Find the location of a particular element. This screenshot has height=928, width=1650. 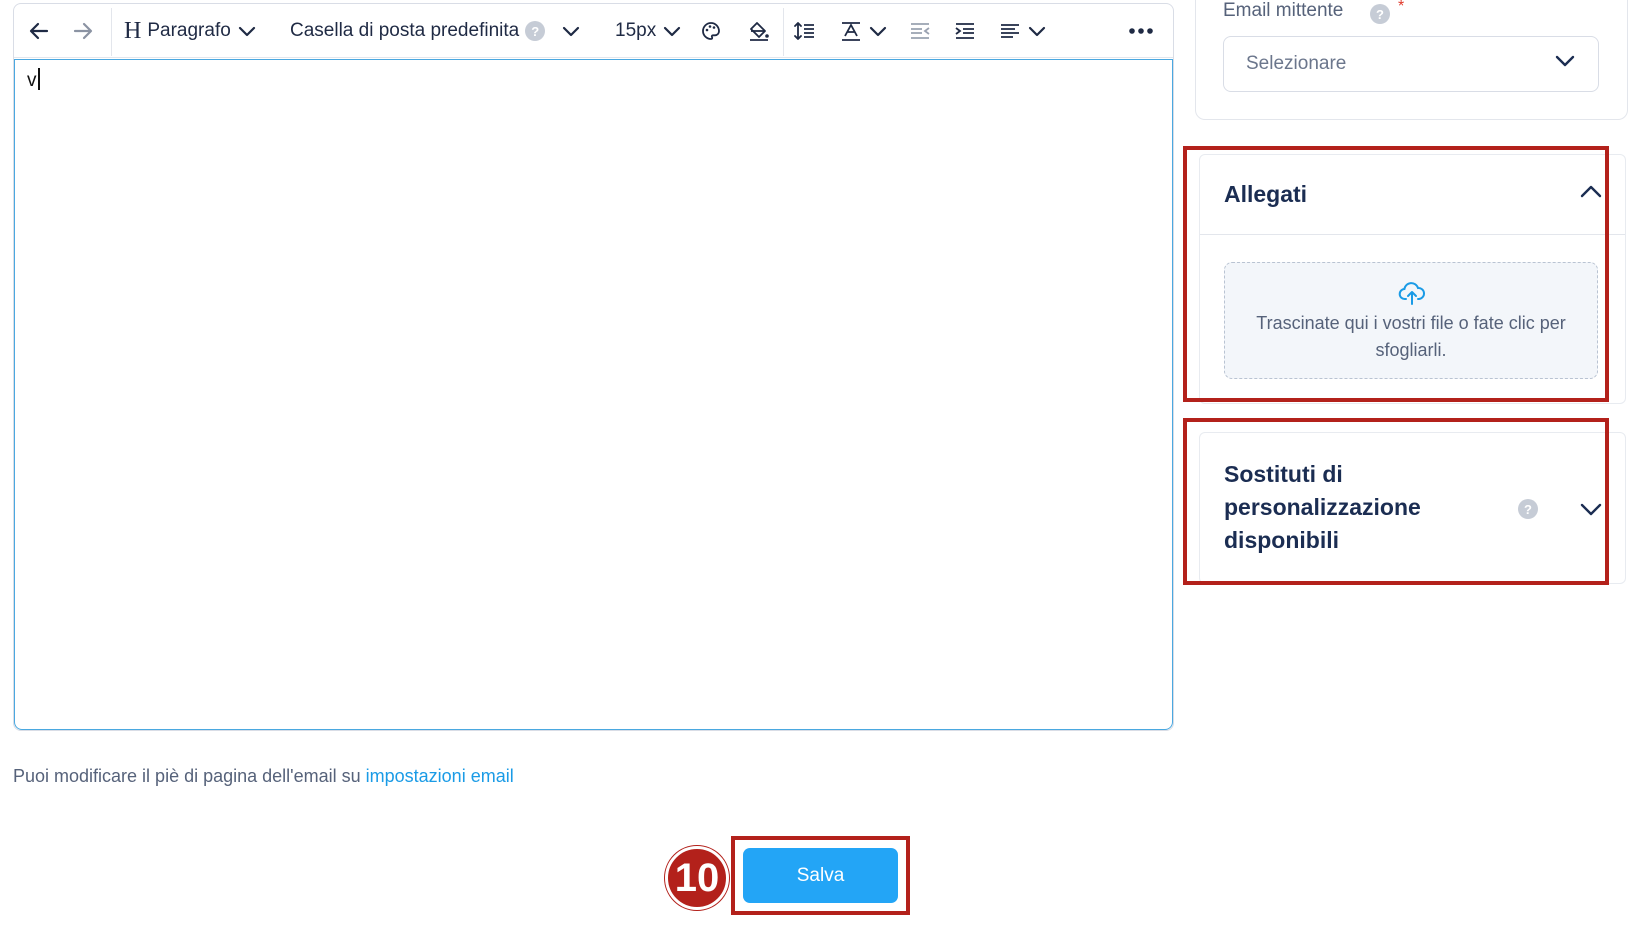

outdent-button is located at coordinates (920, 31).